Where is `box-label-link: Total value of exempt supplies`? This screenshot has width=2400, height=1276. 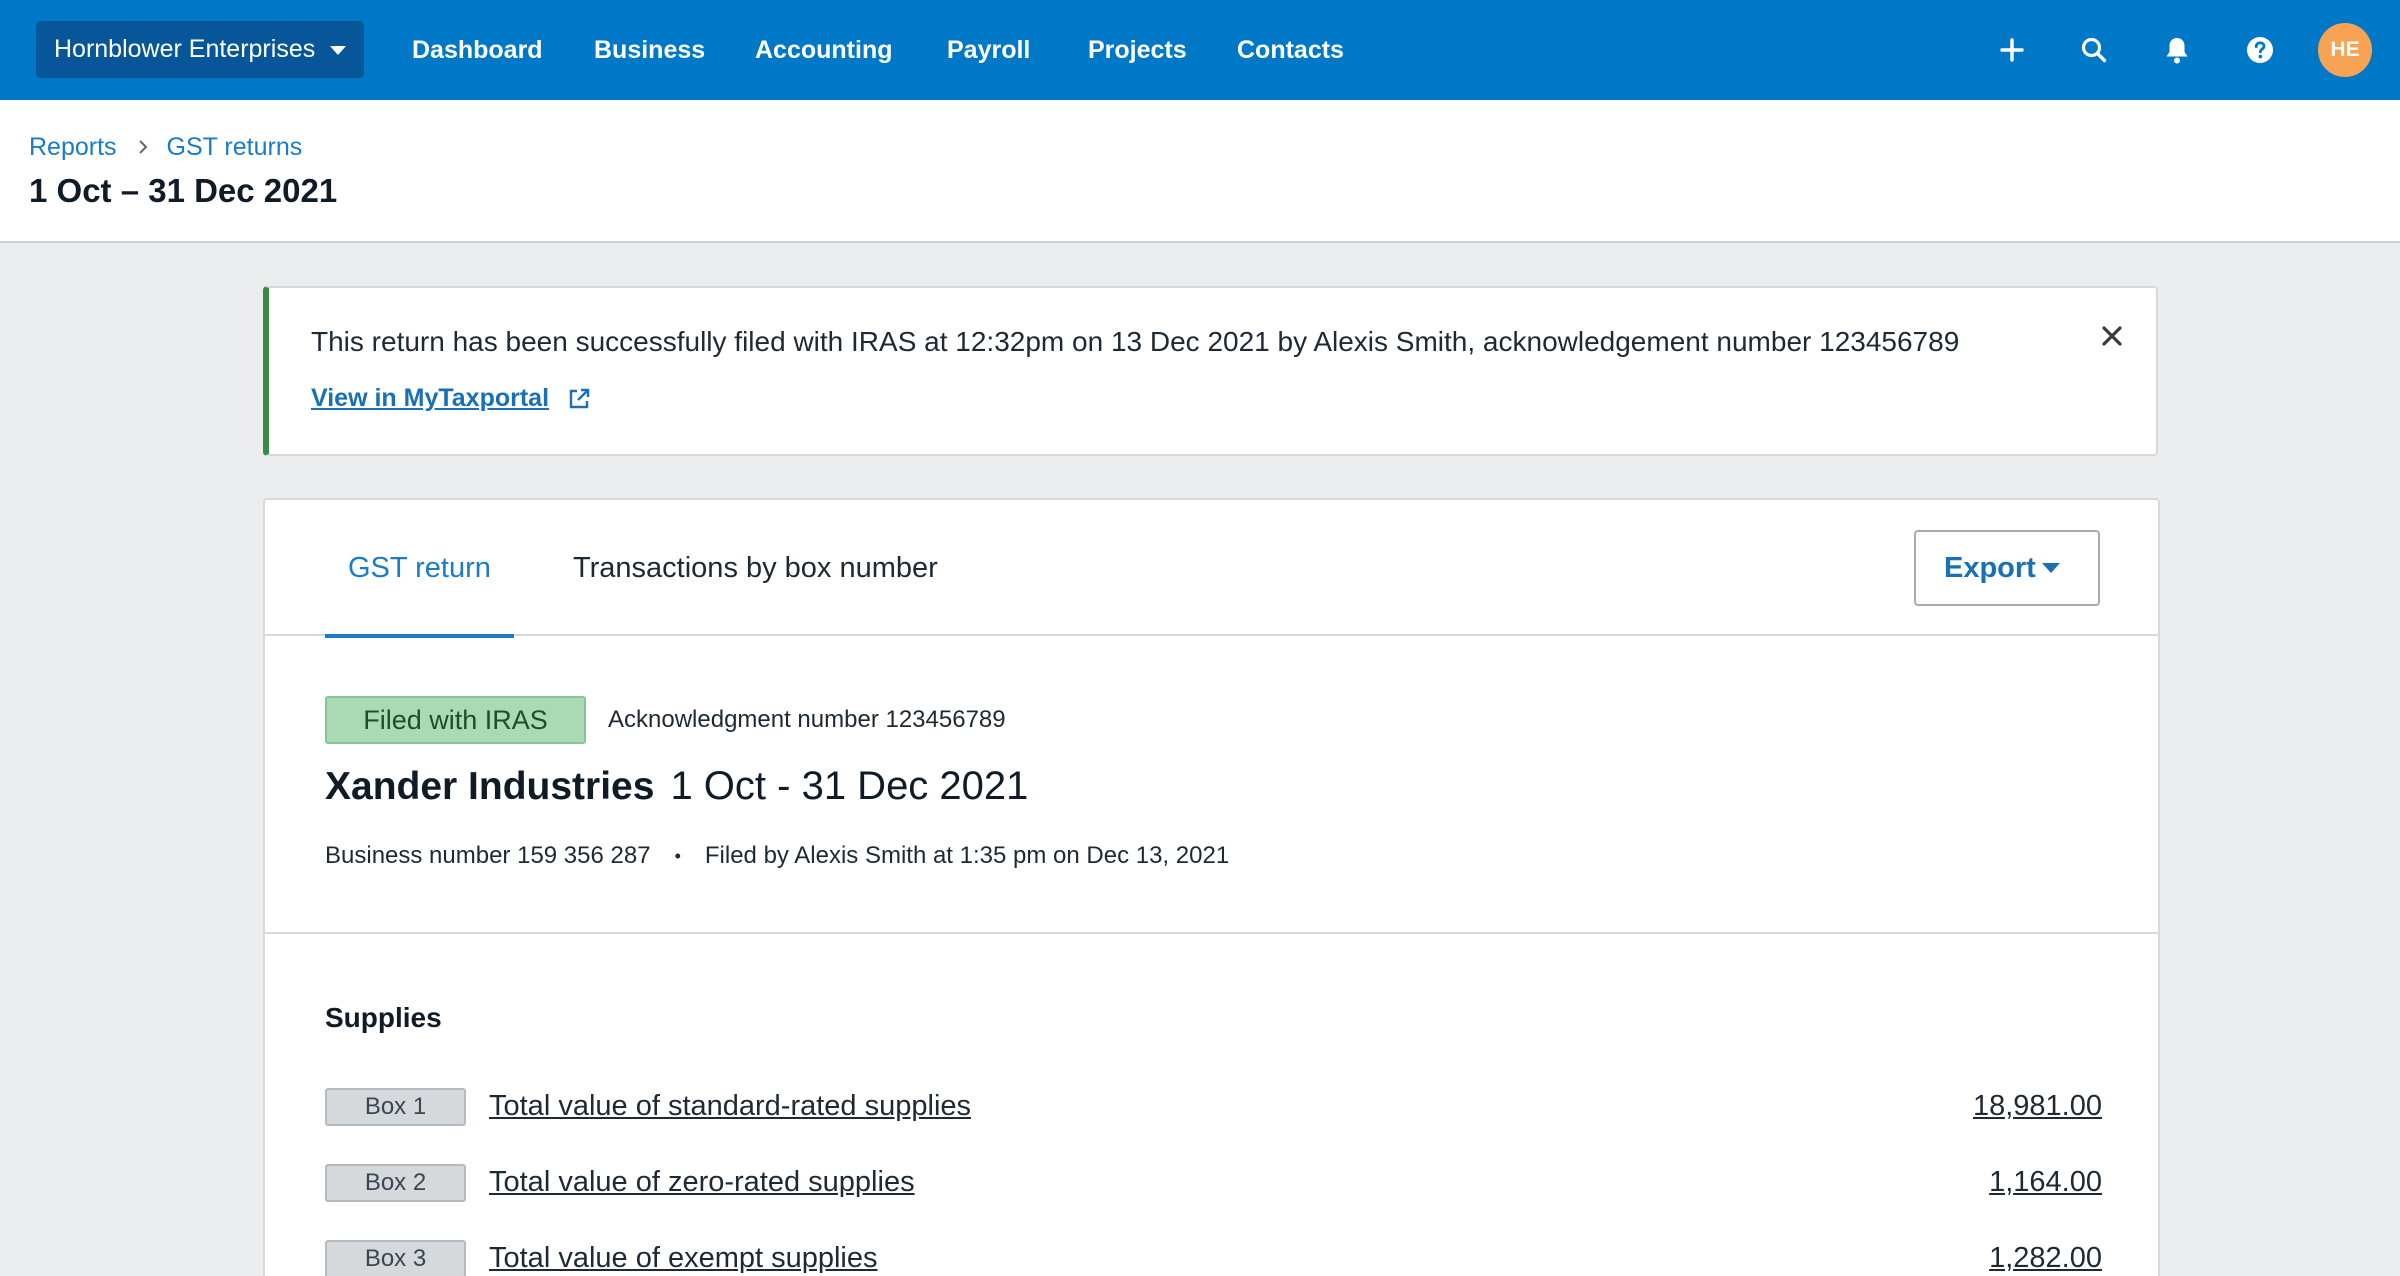
box-label-link: Total value of exempt supplies is located at coordinates (683, 1258).